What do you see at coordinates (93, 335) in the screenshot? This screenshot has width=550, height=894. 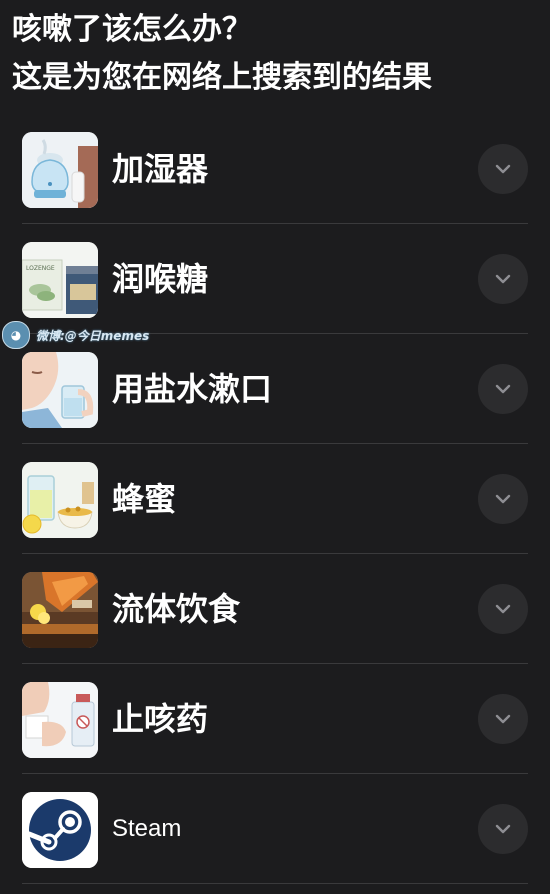 I see `watermark-text: 微博:@今日memes` at bounding box center [93, 335].